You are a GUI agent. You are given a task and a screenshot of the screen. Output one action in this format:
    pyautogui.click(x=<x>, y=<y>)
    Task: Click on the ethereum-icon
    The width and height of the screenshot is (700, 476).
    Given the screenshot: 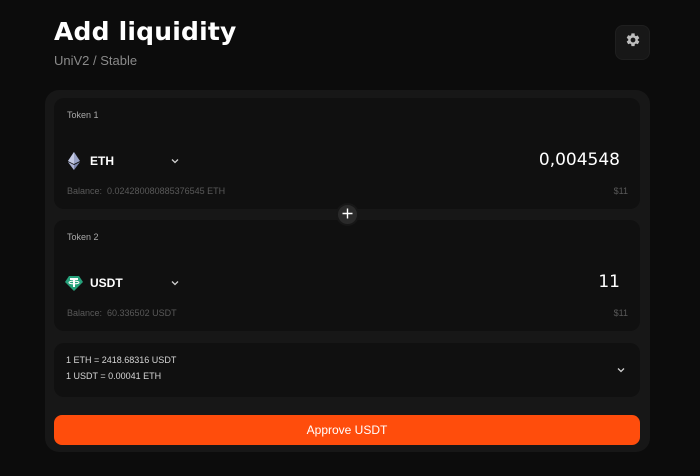 What is the action you would take?
    pyautogui.click(x=74, y=161)
    